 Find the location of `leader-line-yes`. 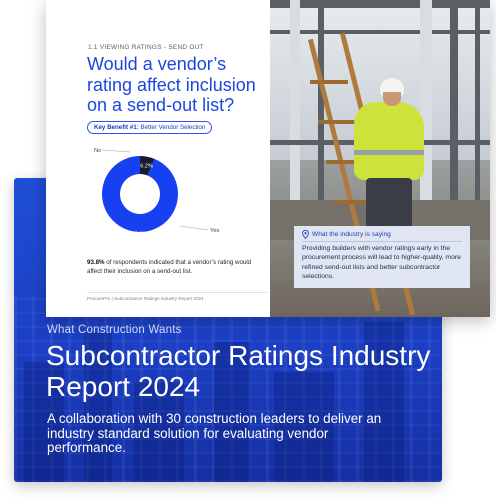

leader-line-yes is located at coordinates (194, 228).